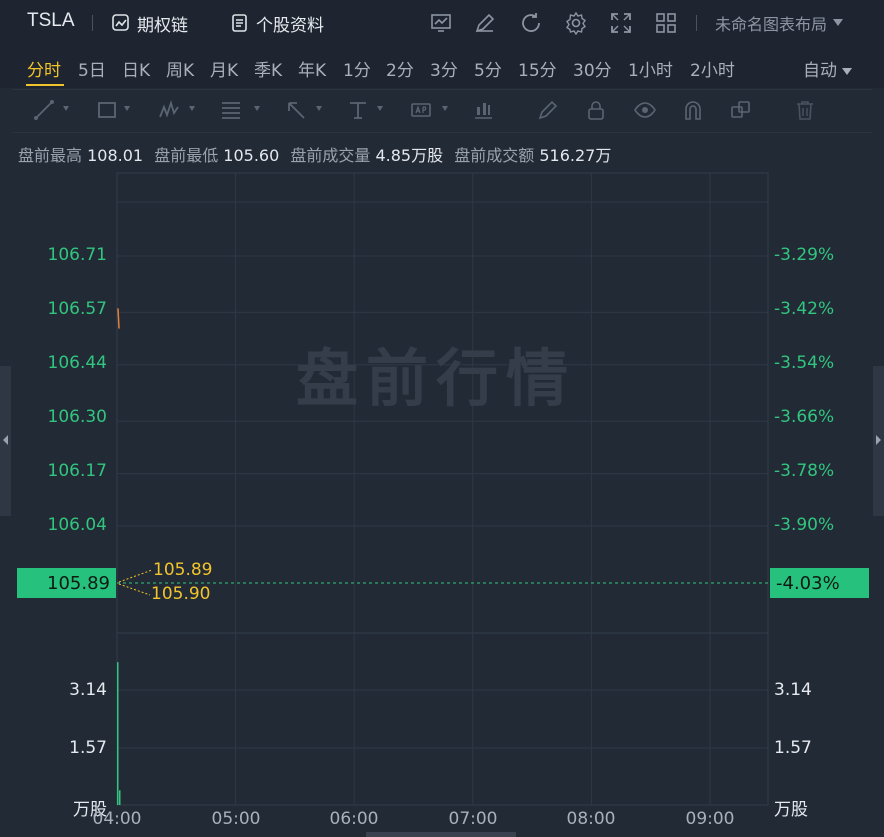  Describe the element at coordinates (804, 471) in the screenshot. I see `percent-tick-label: -3.78%` at that location.